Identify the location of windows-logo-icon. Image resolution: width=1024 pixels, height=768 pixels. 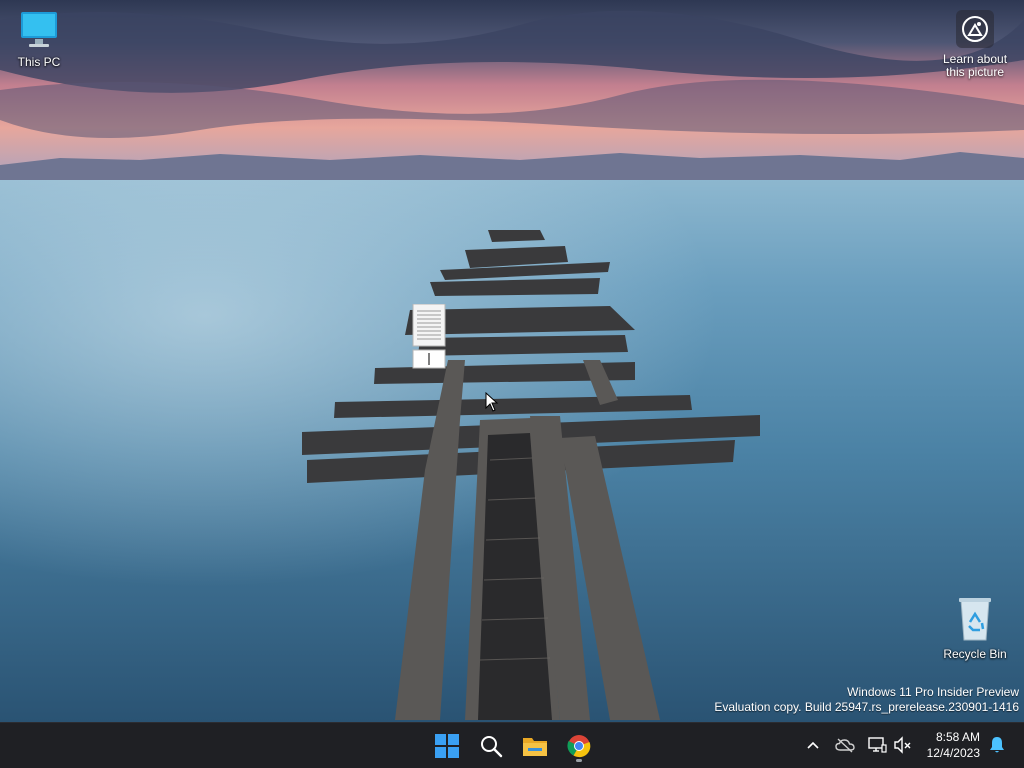
(447, 746).